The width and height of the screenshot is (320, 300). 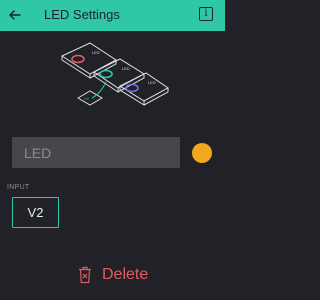 I want to click on arrow-left-icon, so click(x=15, y=15).